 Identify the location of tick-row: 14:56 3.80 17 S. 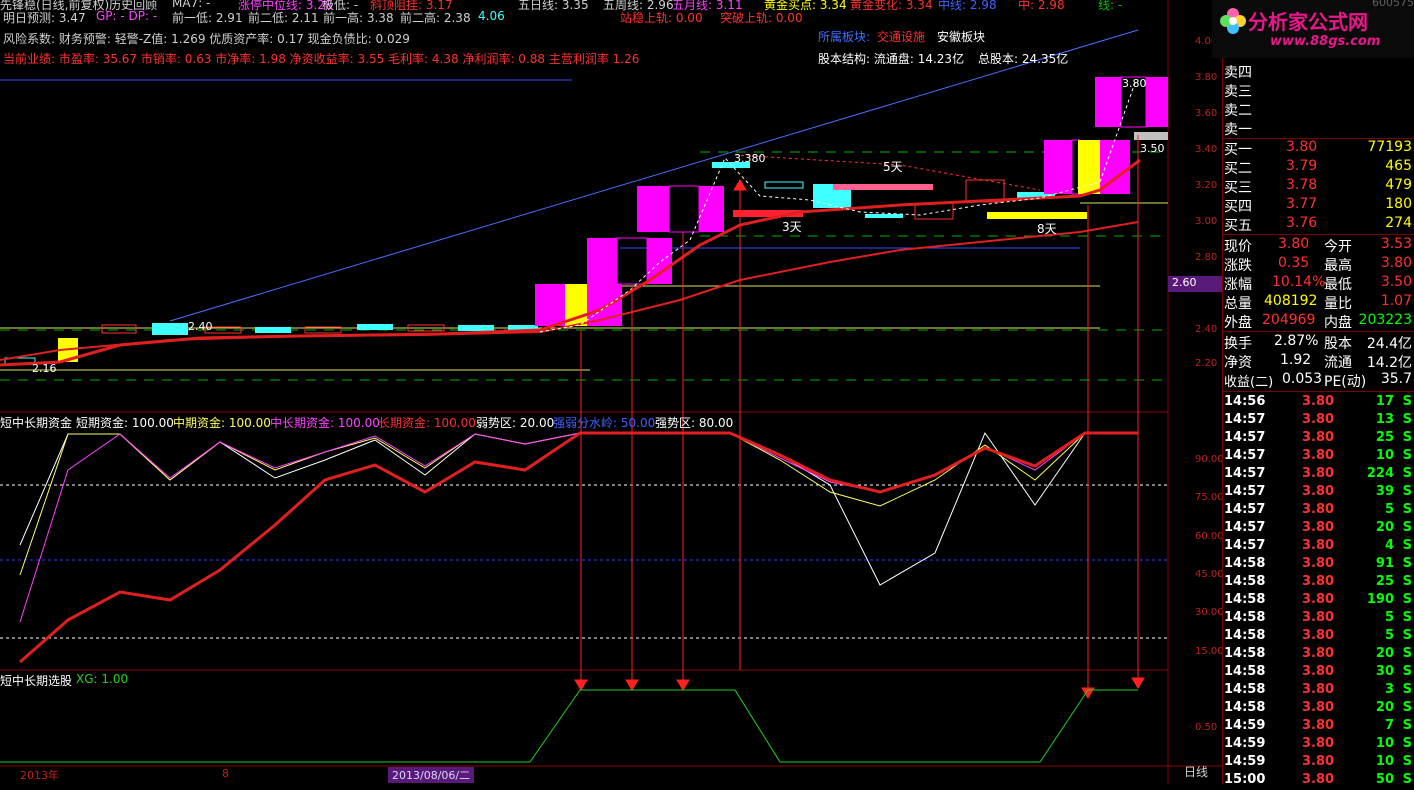
(1318, 403).